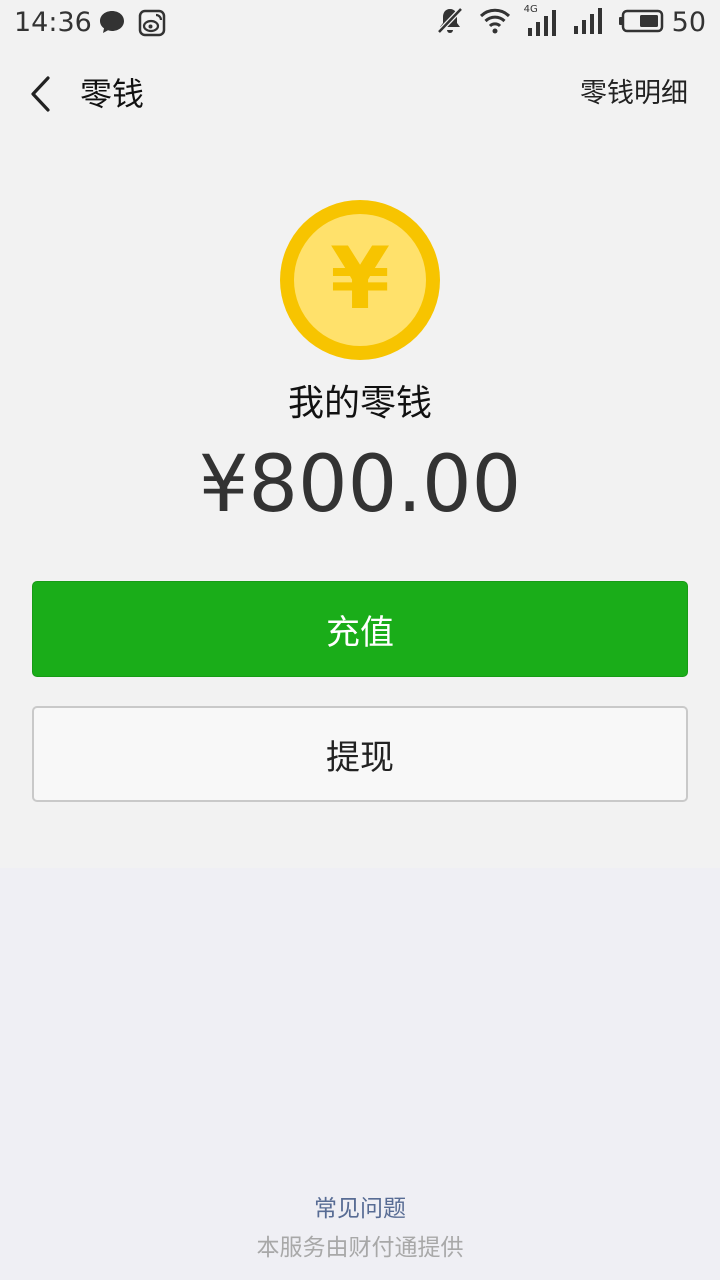 This screenshot has height=1280, width=720. What do you see at coordinates (360, 629) in the screenshot?
I see `recharge-button: 充值` at bounding box center [360, 629].